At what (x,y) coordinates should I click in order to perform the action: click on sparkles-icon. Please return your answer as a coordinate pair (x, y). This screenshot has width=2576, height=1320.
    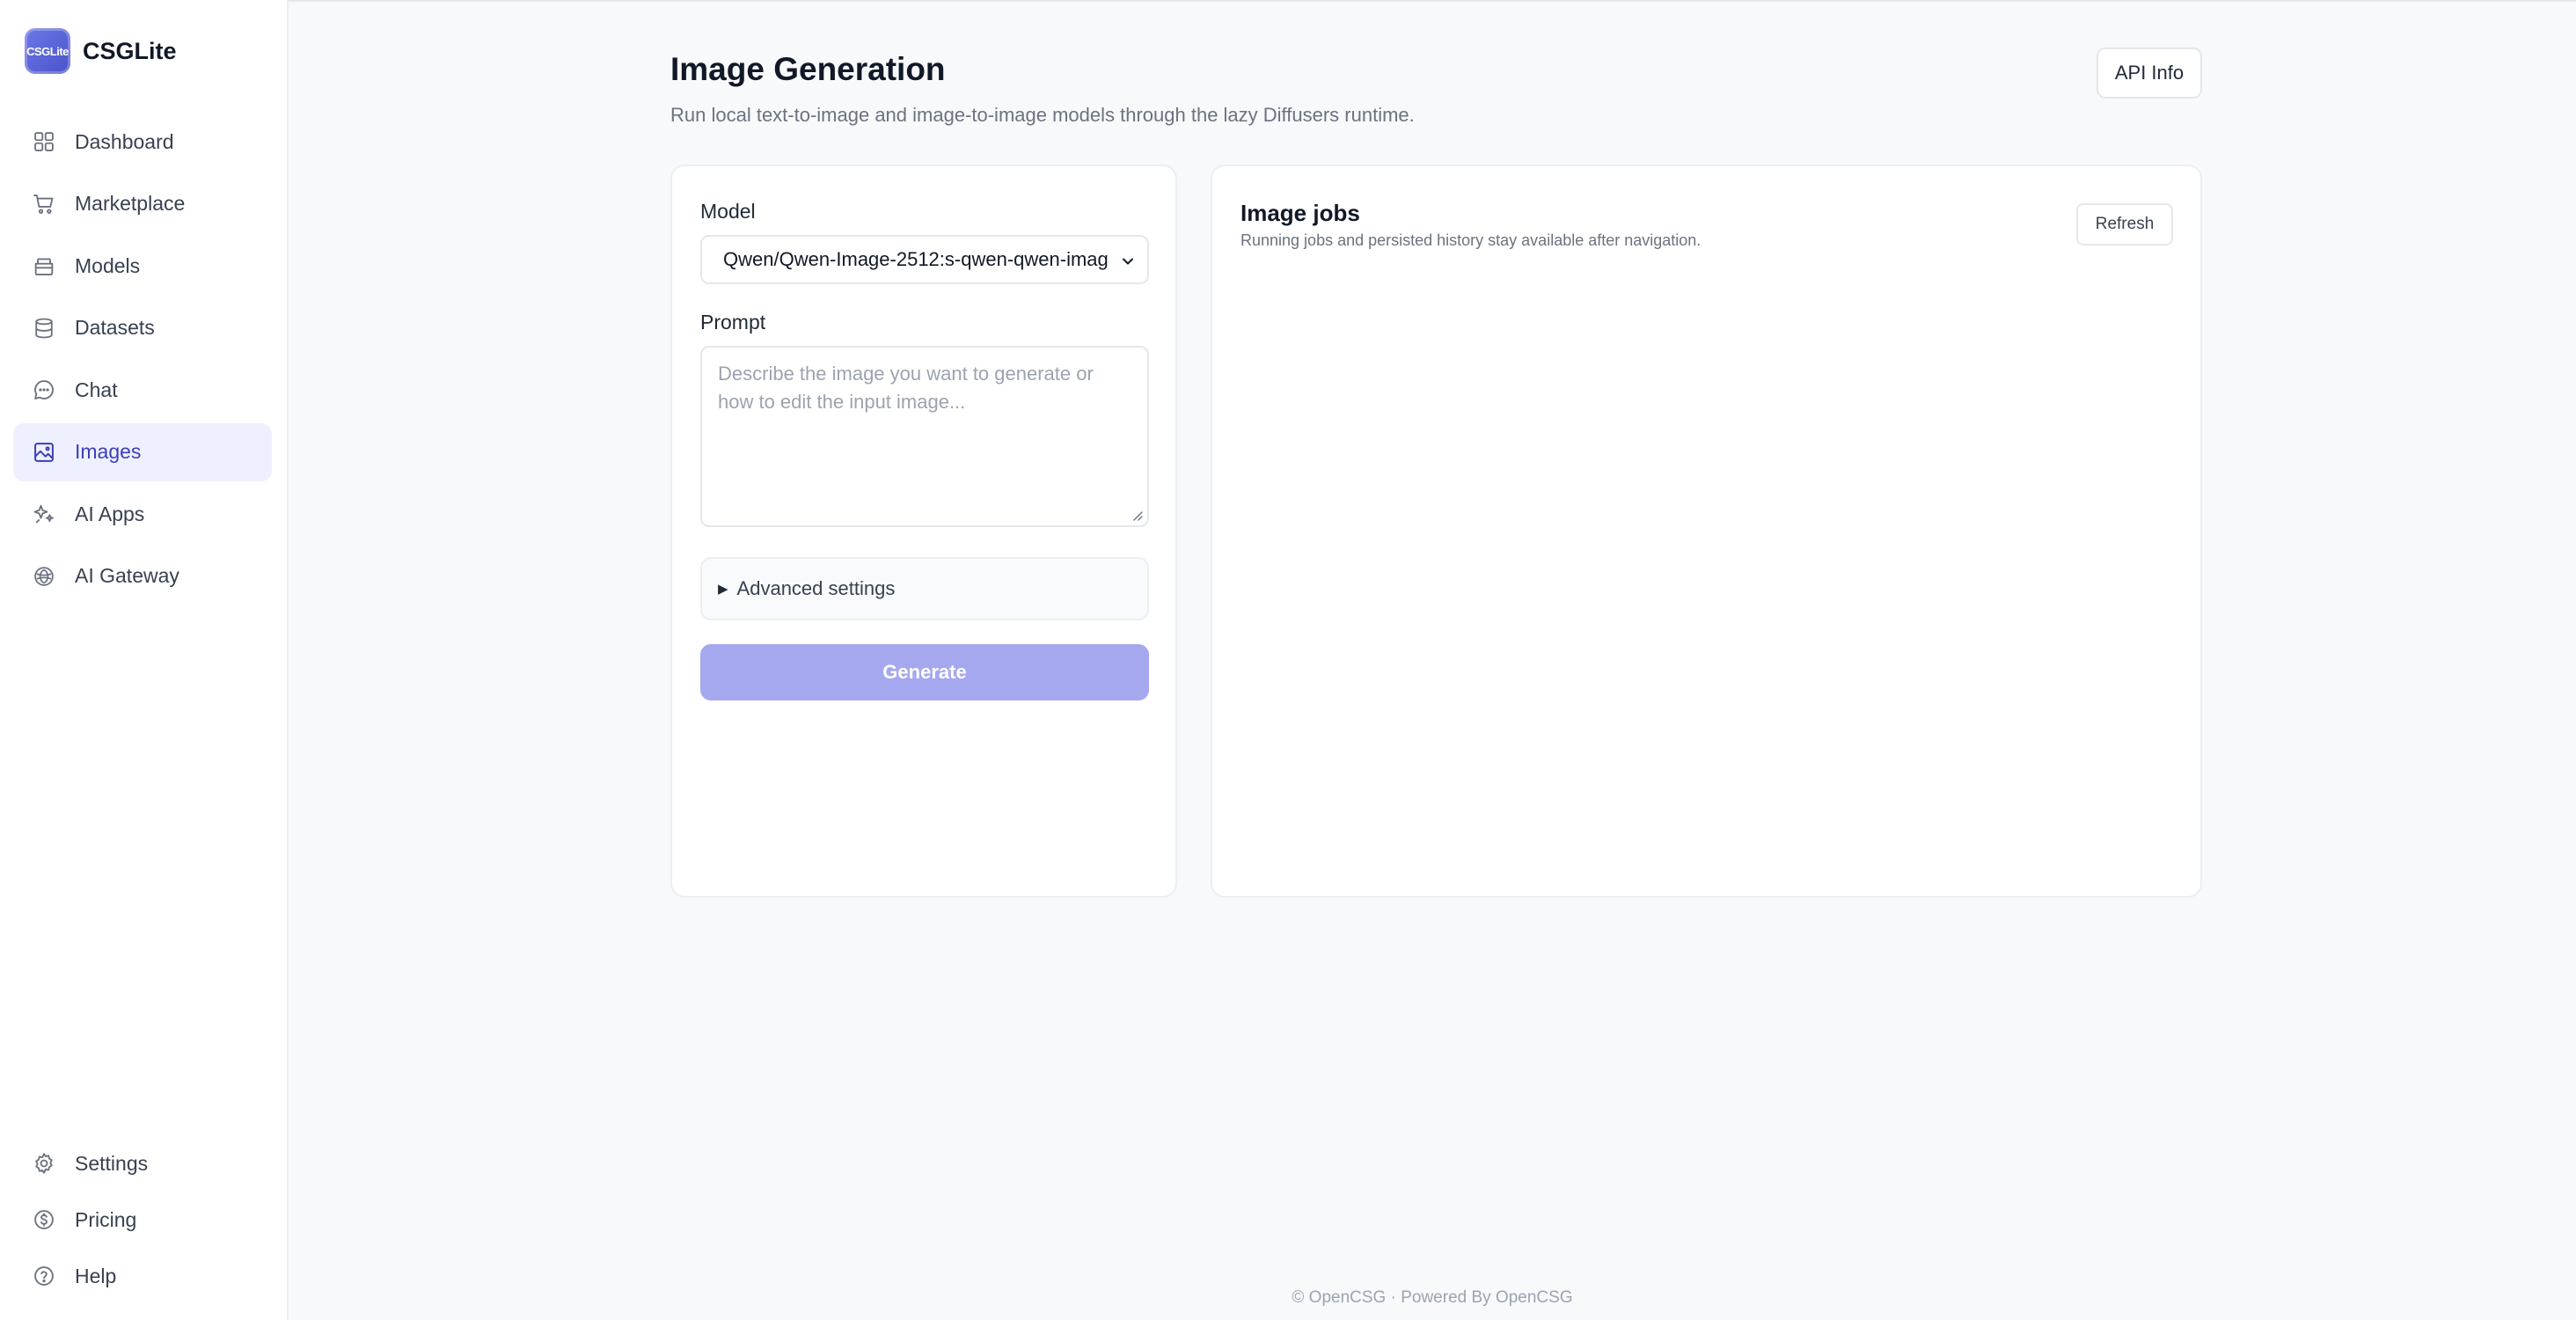
    Looking at the image, I should click on (44, 514).